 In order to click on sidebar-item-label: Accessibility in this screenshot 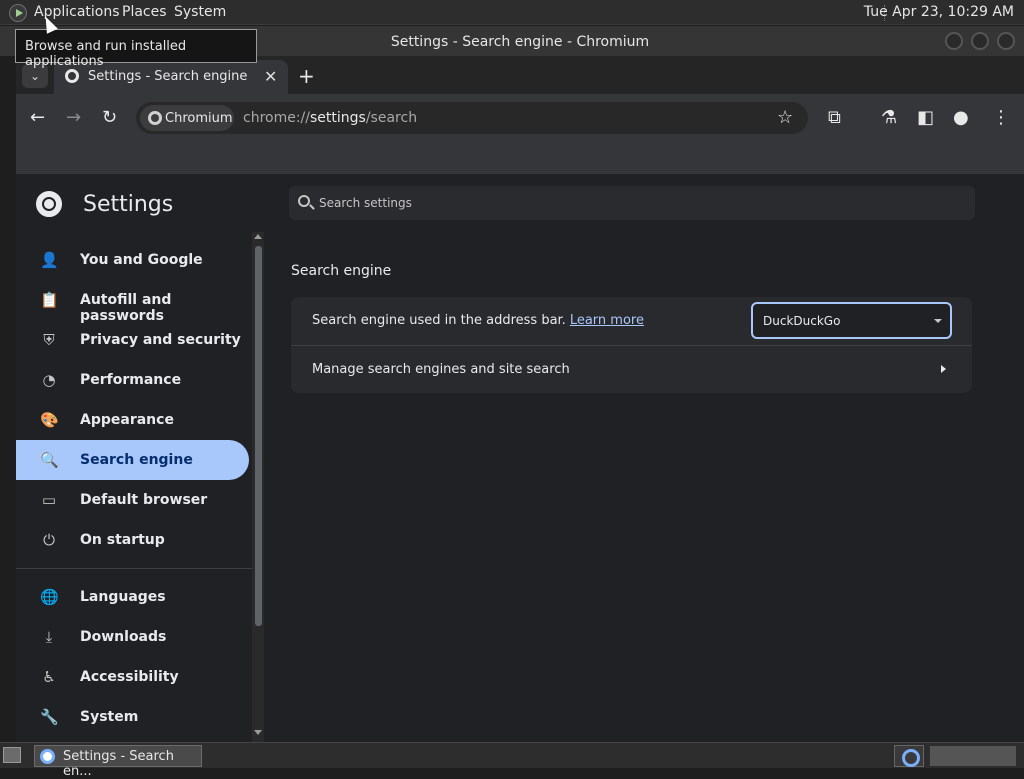, I will do `click(129, 677)`.